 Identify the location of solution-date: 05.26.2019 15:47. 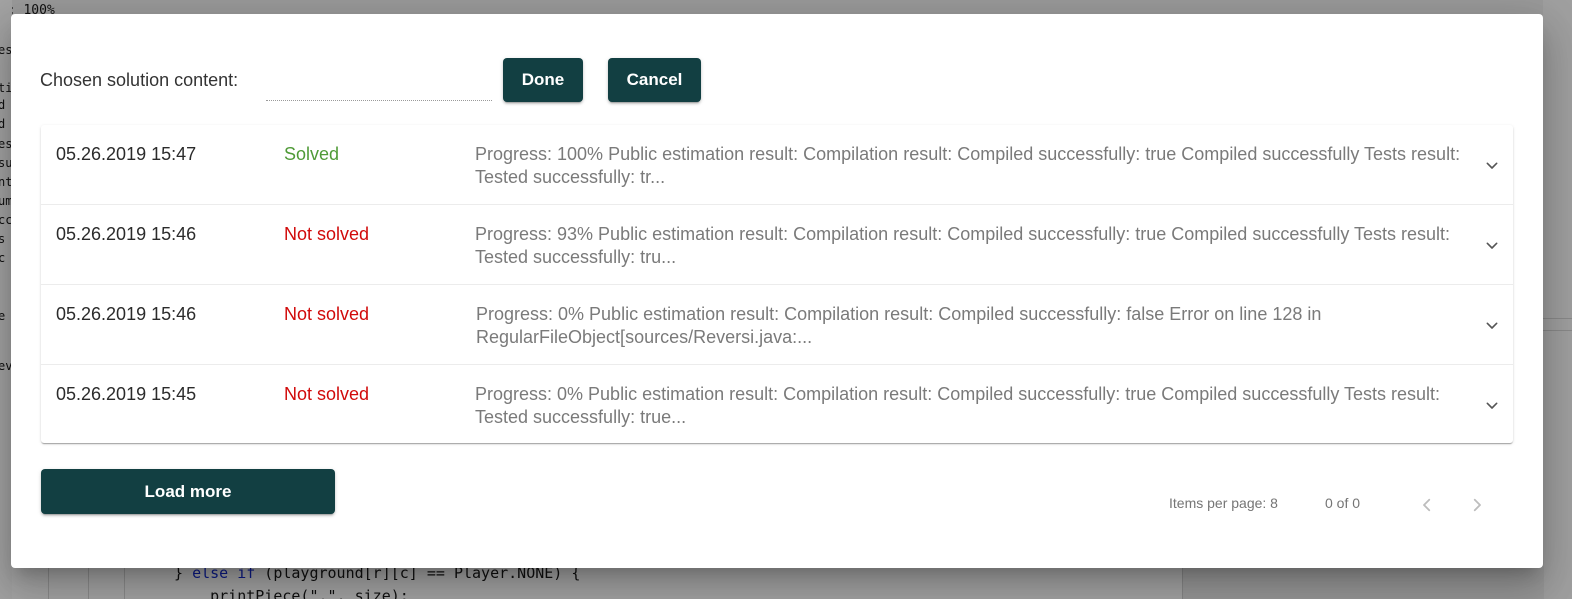
(126, 154).